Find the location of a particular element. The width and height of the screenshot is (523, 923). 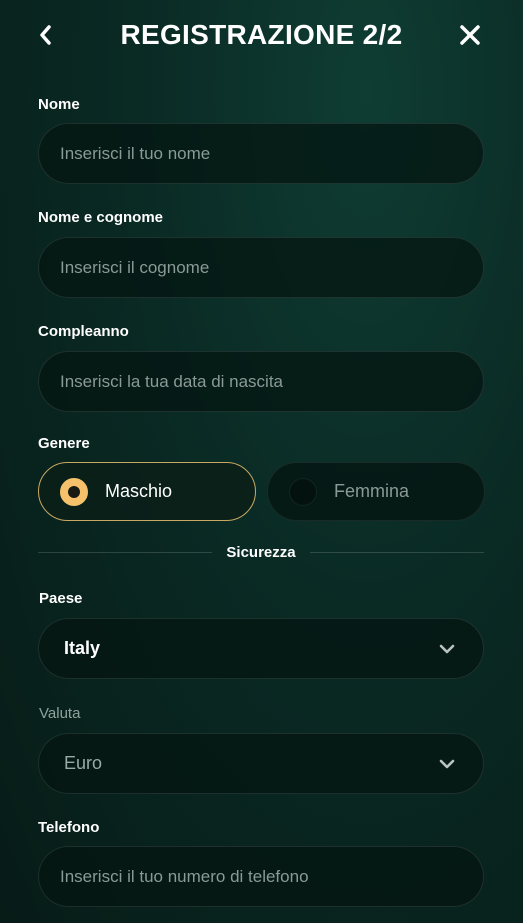

radio-selected-icon is located at coordinates (74, 491).